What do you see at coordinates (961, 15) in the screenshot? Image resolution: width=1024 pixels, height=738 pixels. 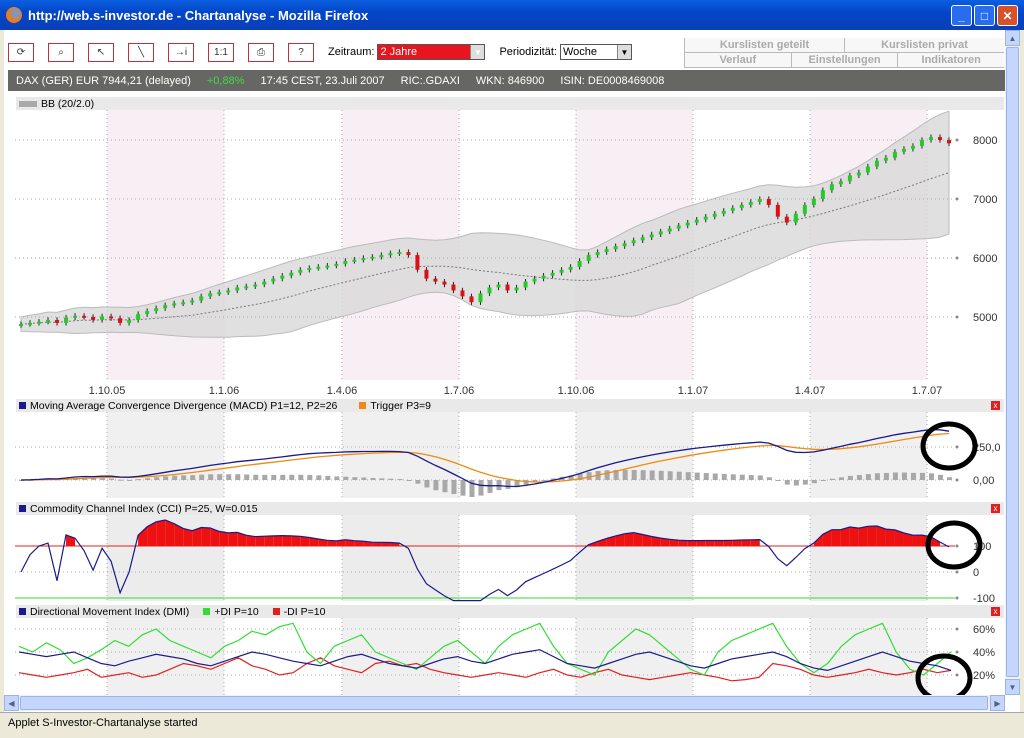 I see `minimize-button: _` at bounding box center [961, 15].